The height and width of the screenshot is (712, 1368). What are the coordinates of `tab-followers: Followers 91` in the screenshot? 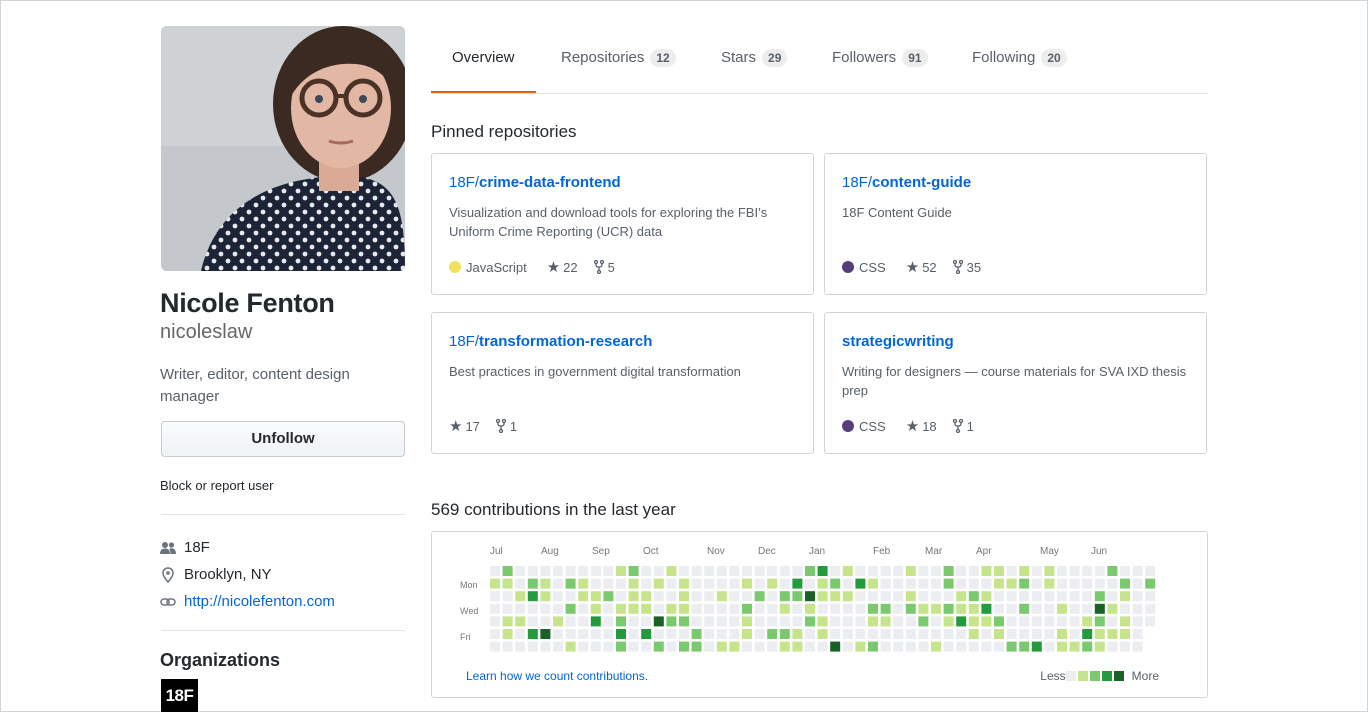 It's located at (880, 64).